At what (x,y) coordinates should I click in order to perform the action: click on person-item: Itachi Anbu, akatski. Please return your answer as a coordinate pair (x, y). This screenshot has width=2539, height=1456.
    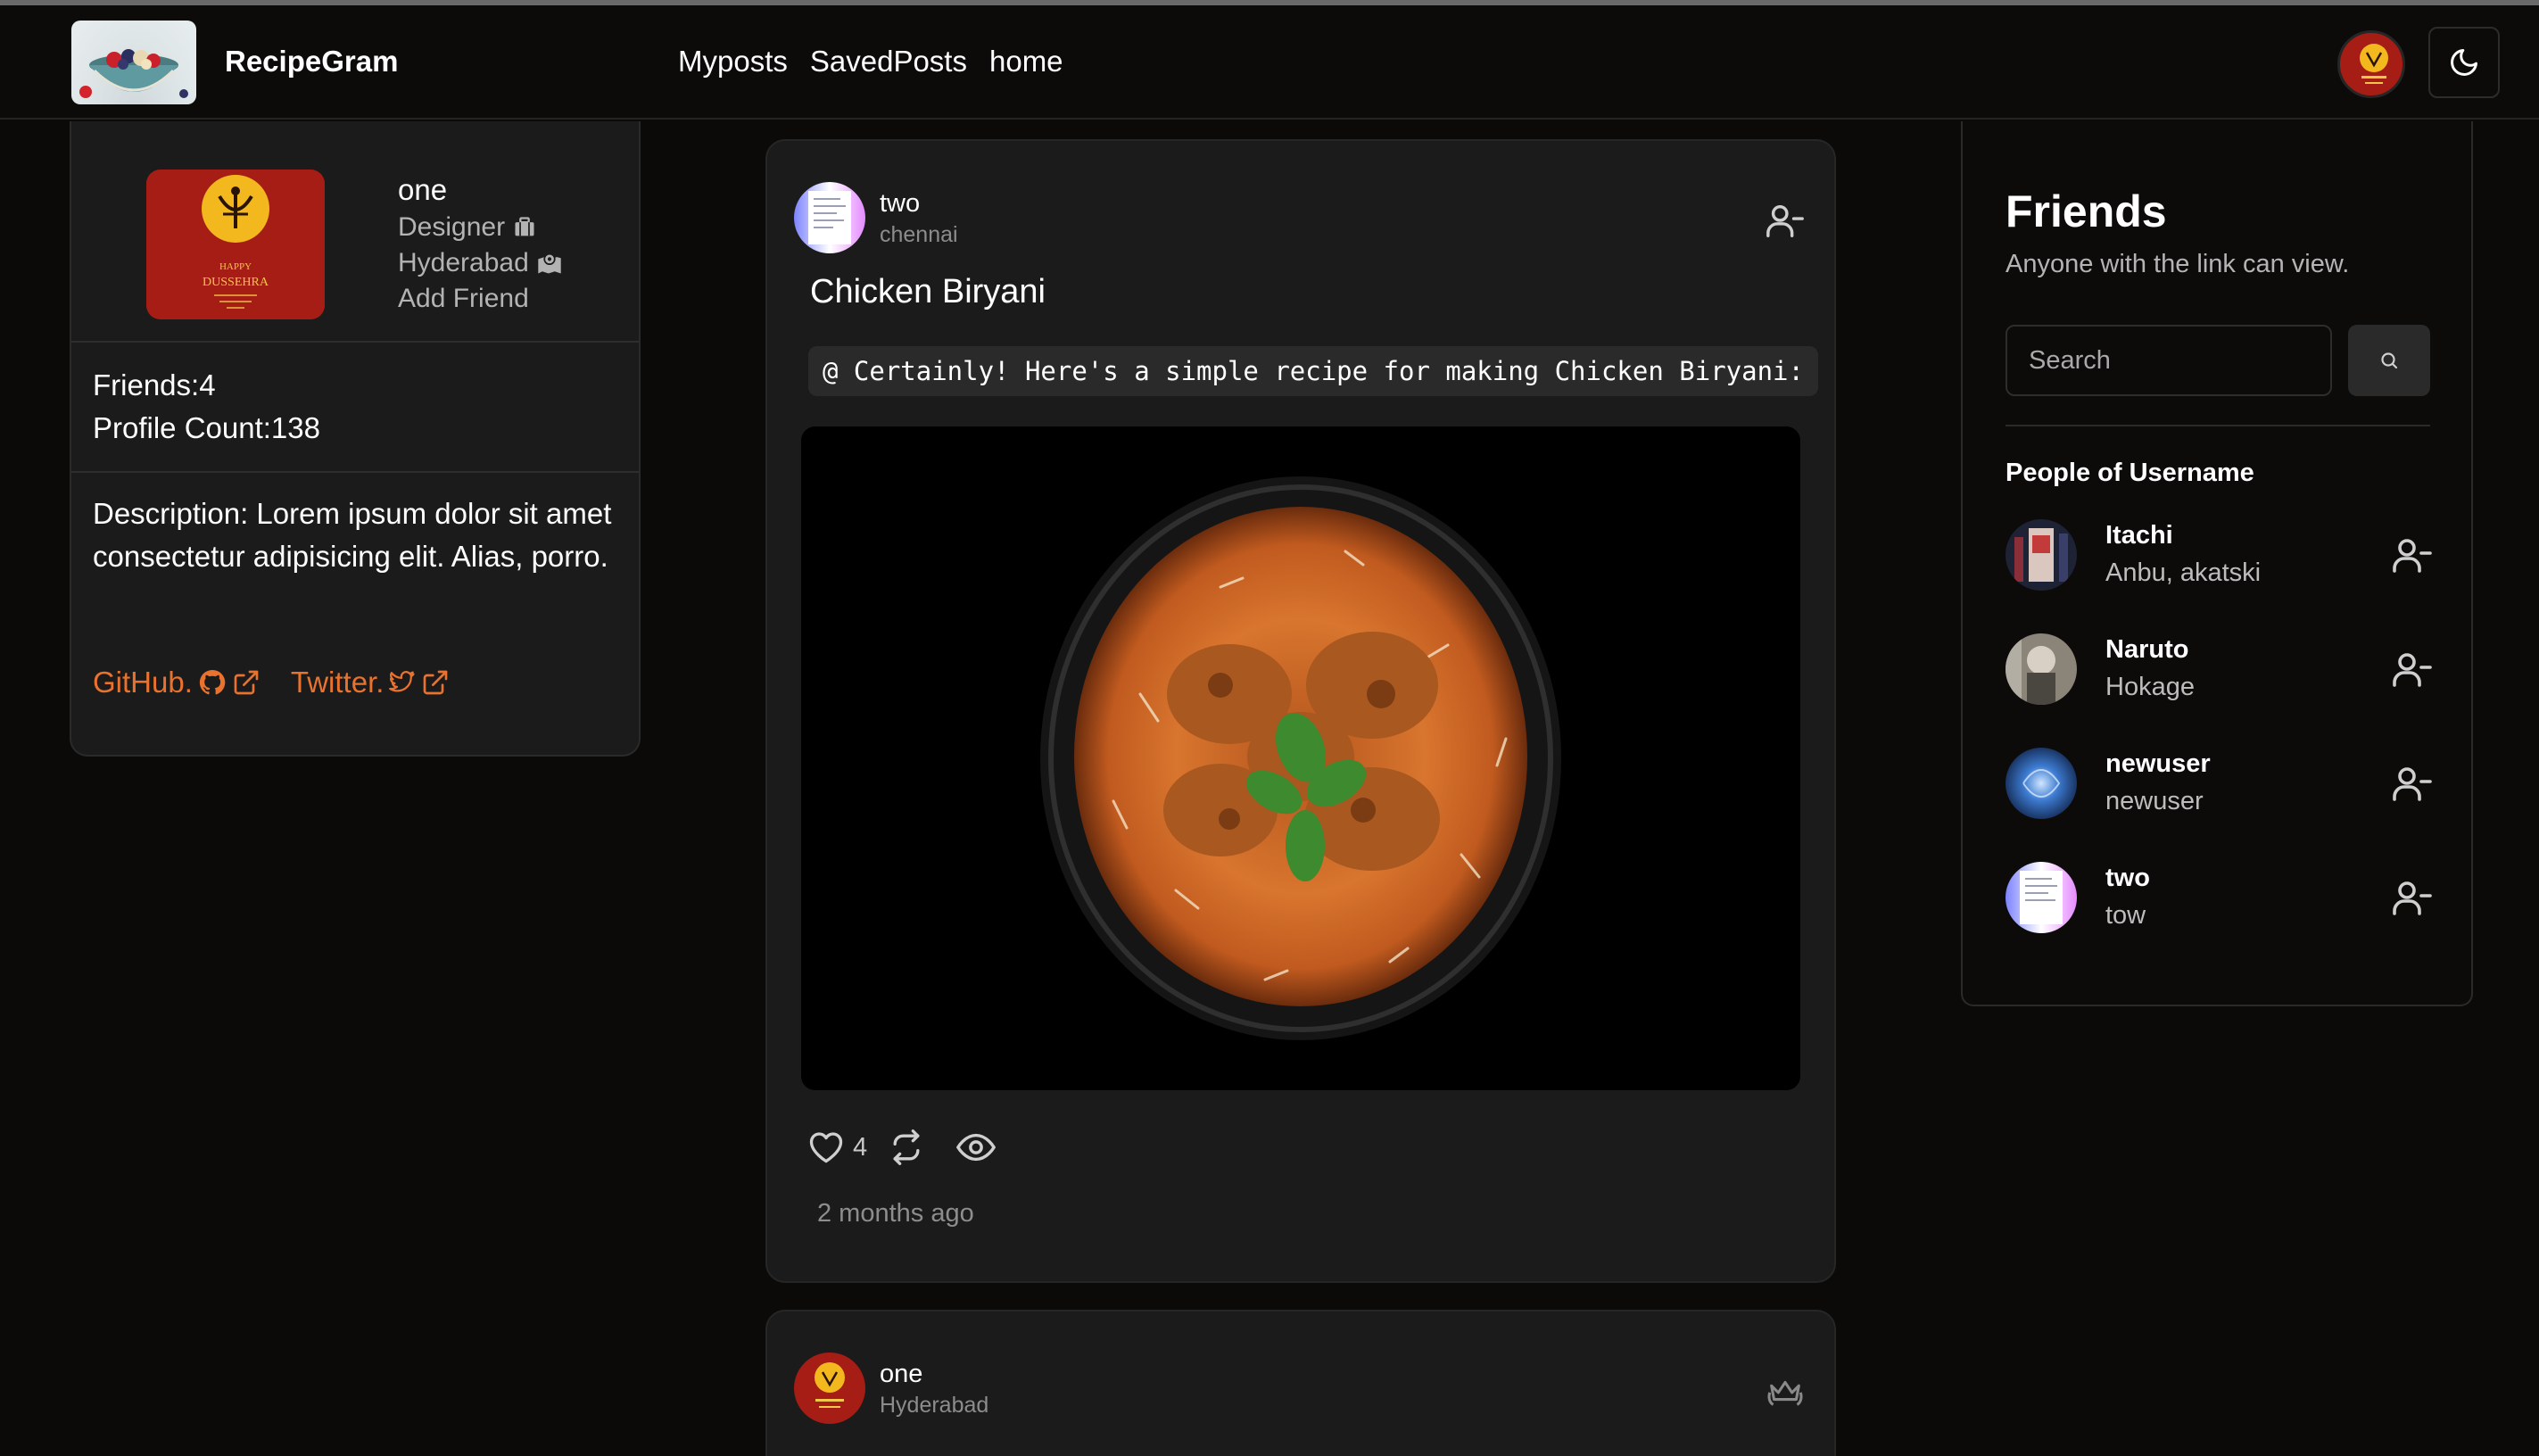
    Looking at the image, I should click on (2220, 557).